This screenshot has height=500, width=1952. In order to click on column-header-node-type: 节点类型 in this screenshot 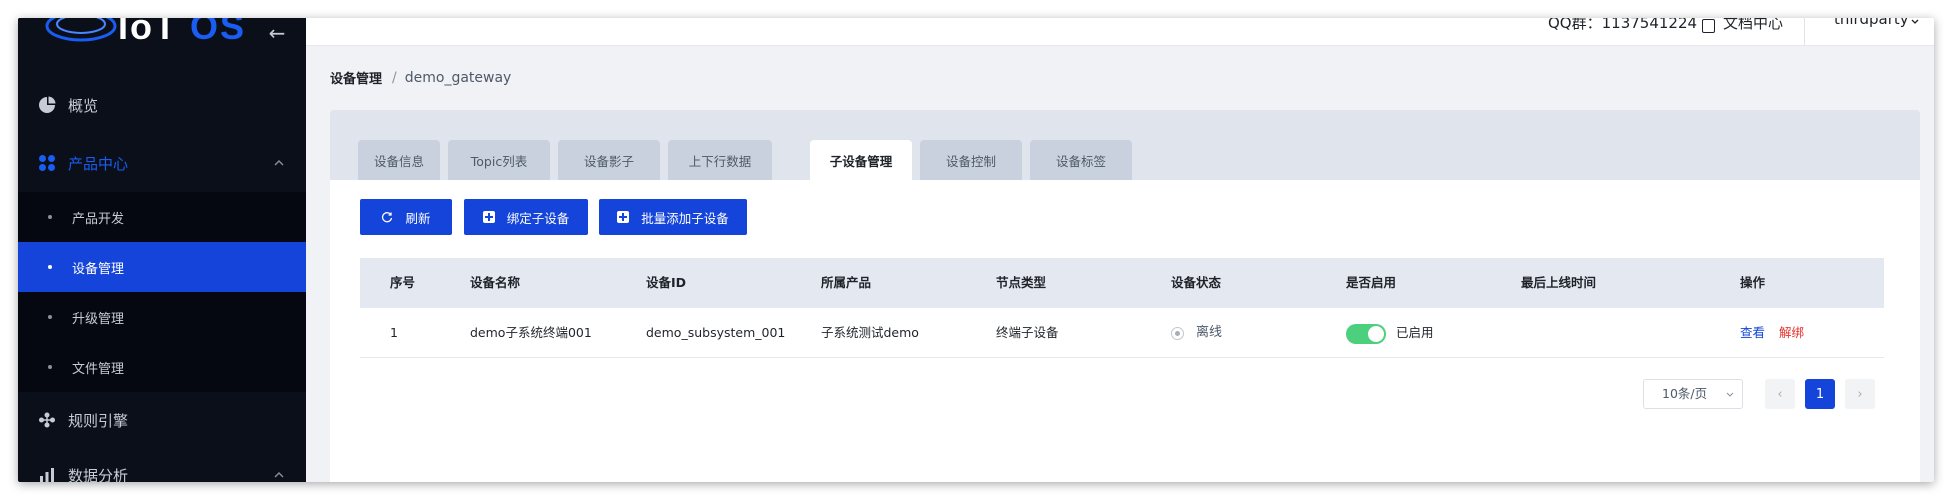, I will do `click(1021, 282)`.